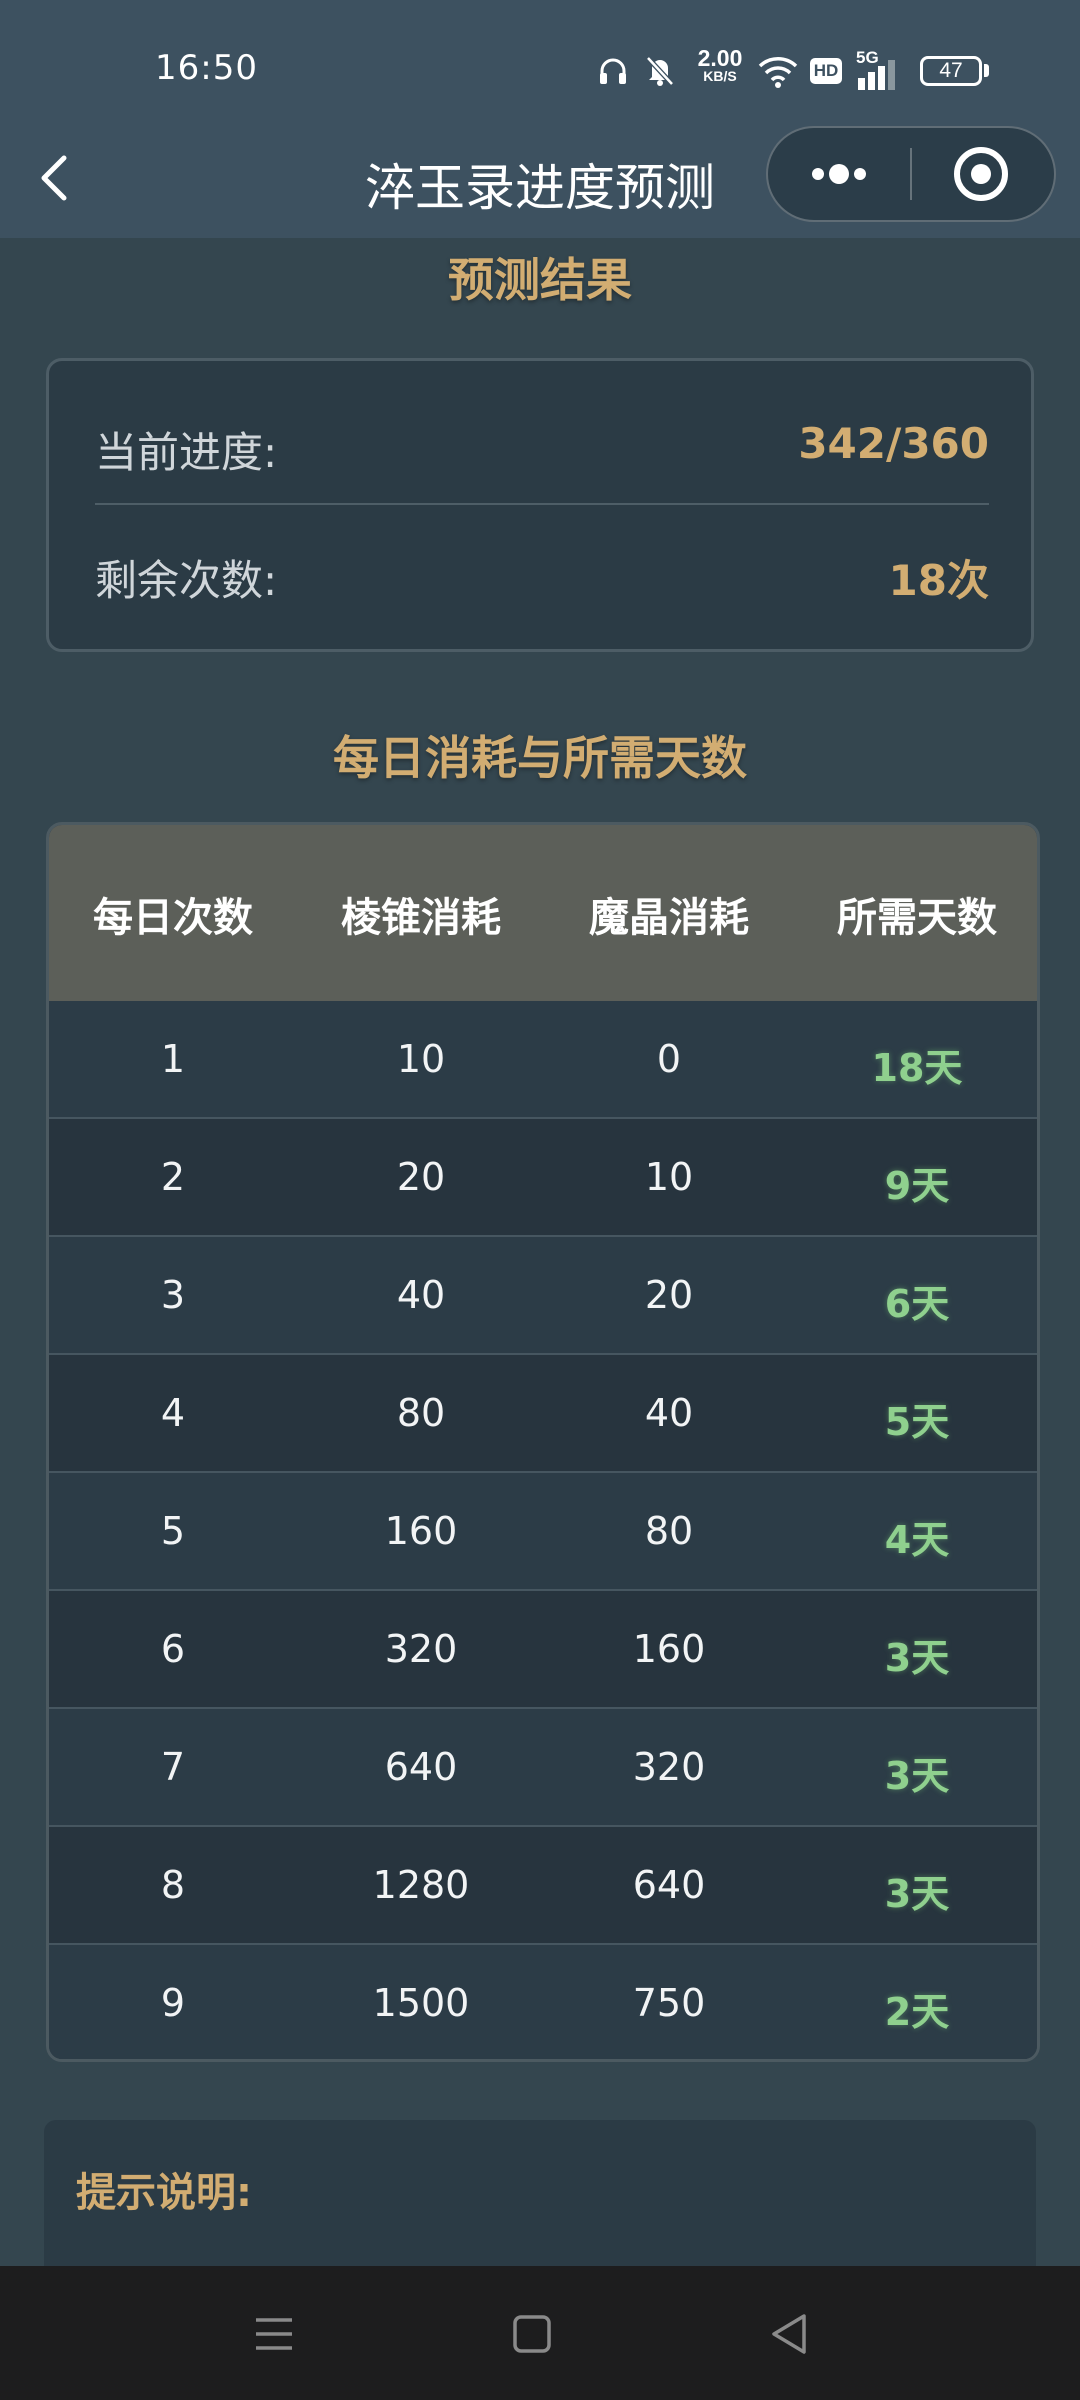 The width and height of the screenshot is (1080, 2400). I want to click on battery-icon: 47, so click(951, 71).